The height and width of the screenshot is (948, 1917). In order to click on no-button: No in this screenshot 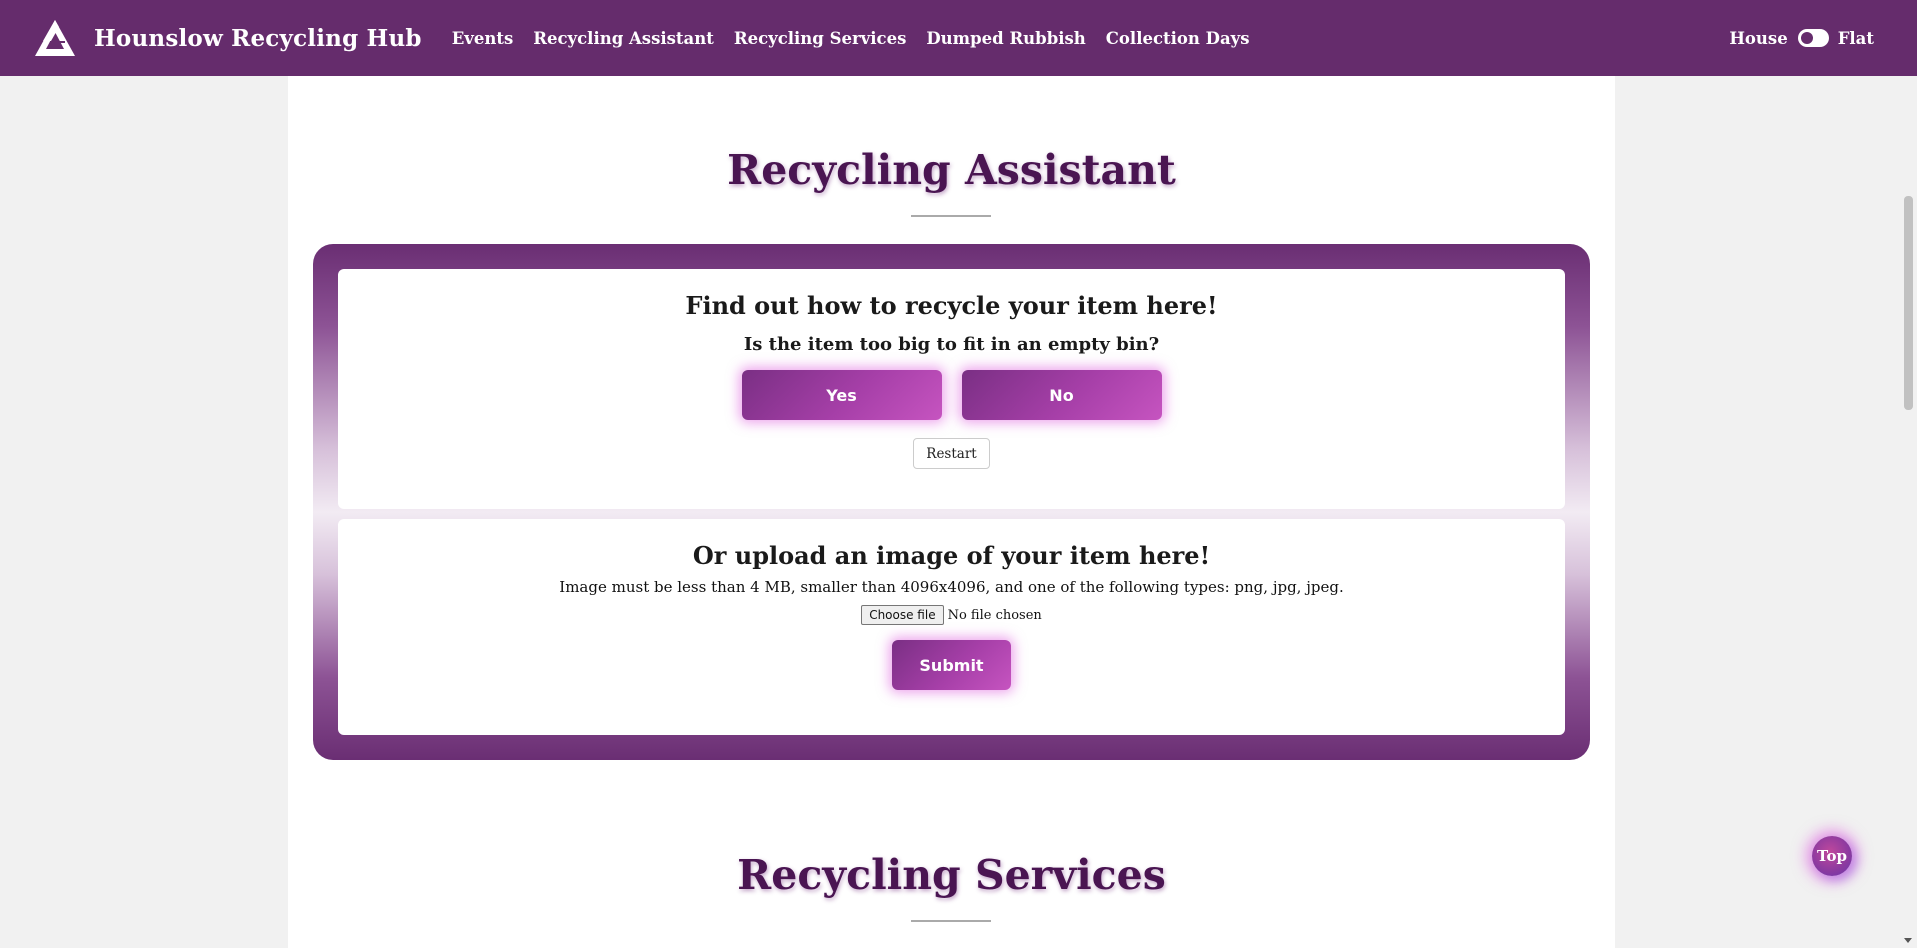, I will do `click(1061, 395)`.